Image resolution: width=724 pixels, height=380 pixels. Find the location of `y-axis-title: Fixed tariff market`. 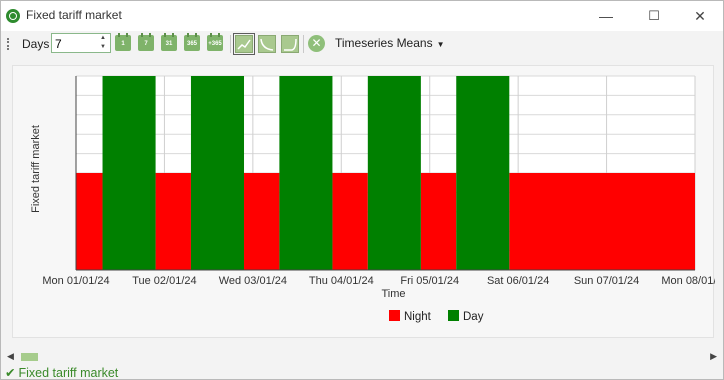

y-axis-title: Fixed tariff market is located at coordinates (36, 169).